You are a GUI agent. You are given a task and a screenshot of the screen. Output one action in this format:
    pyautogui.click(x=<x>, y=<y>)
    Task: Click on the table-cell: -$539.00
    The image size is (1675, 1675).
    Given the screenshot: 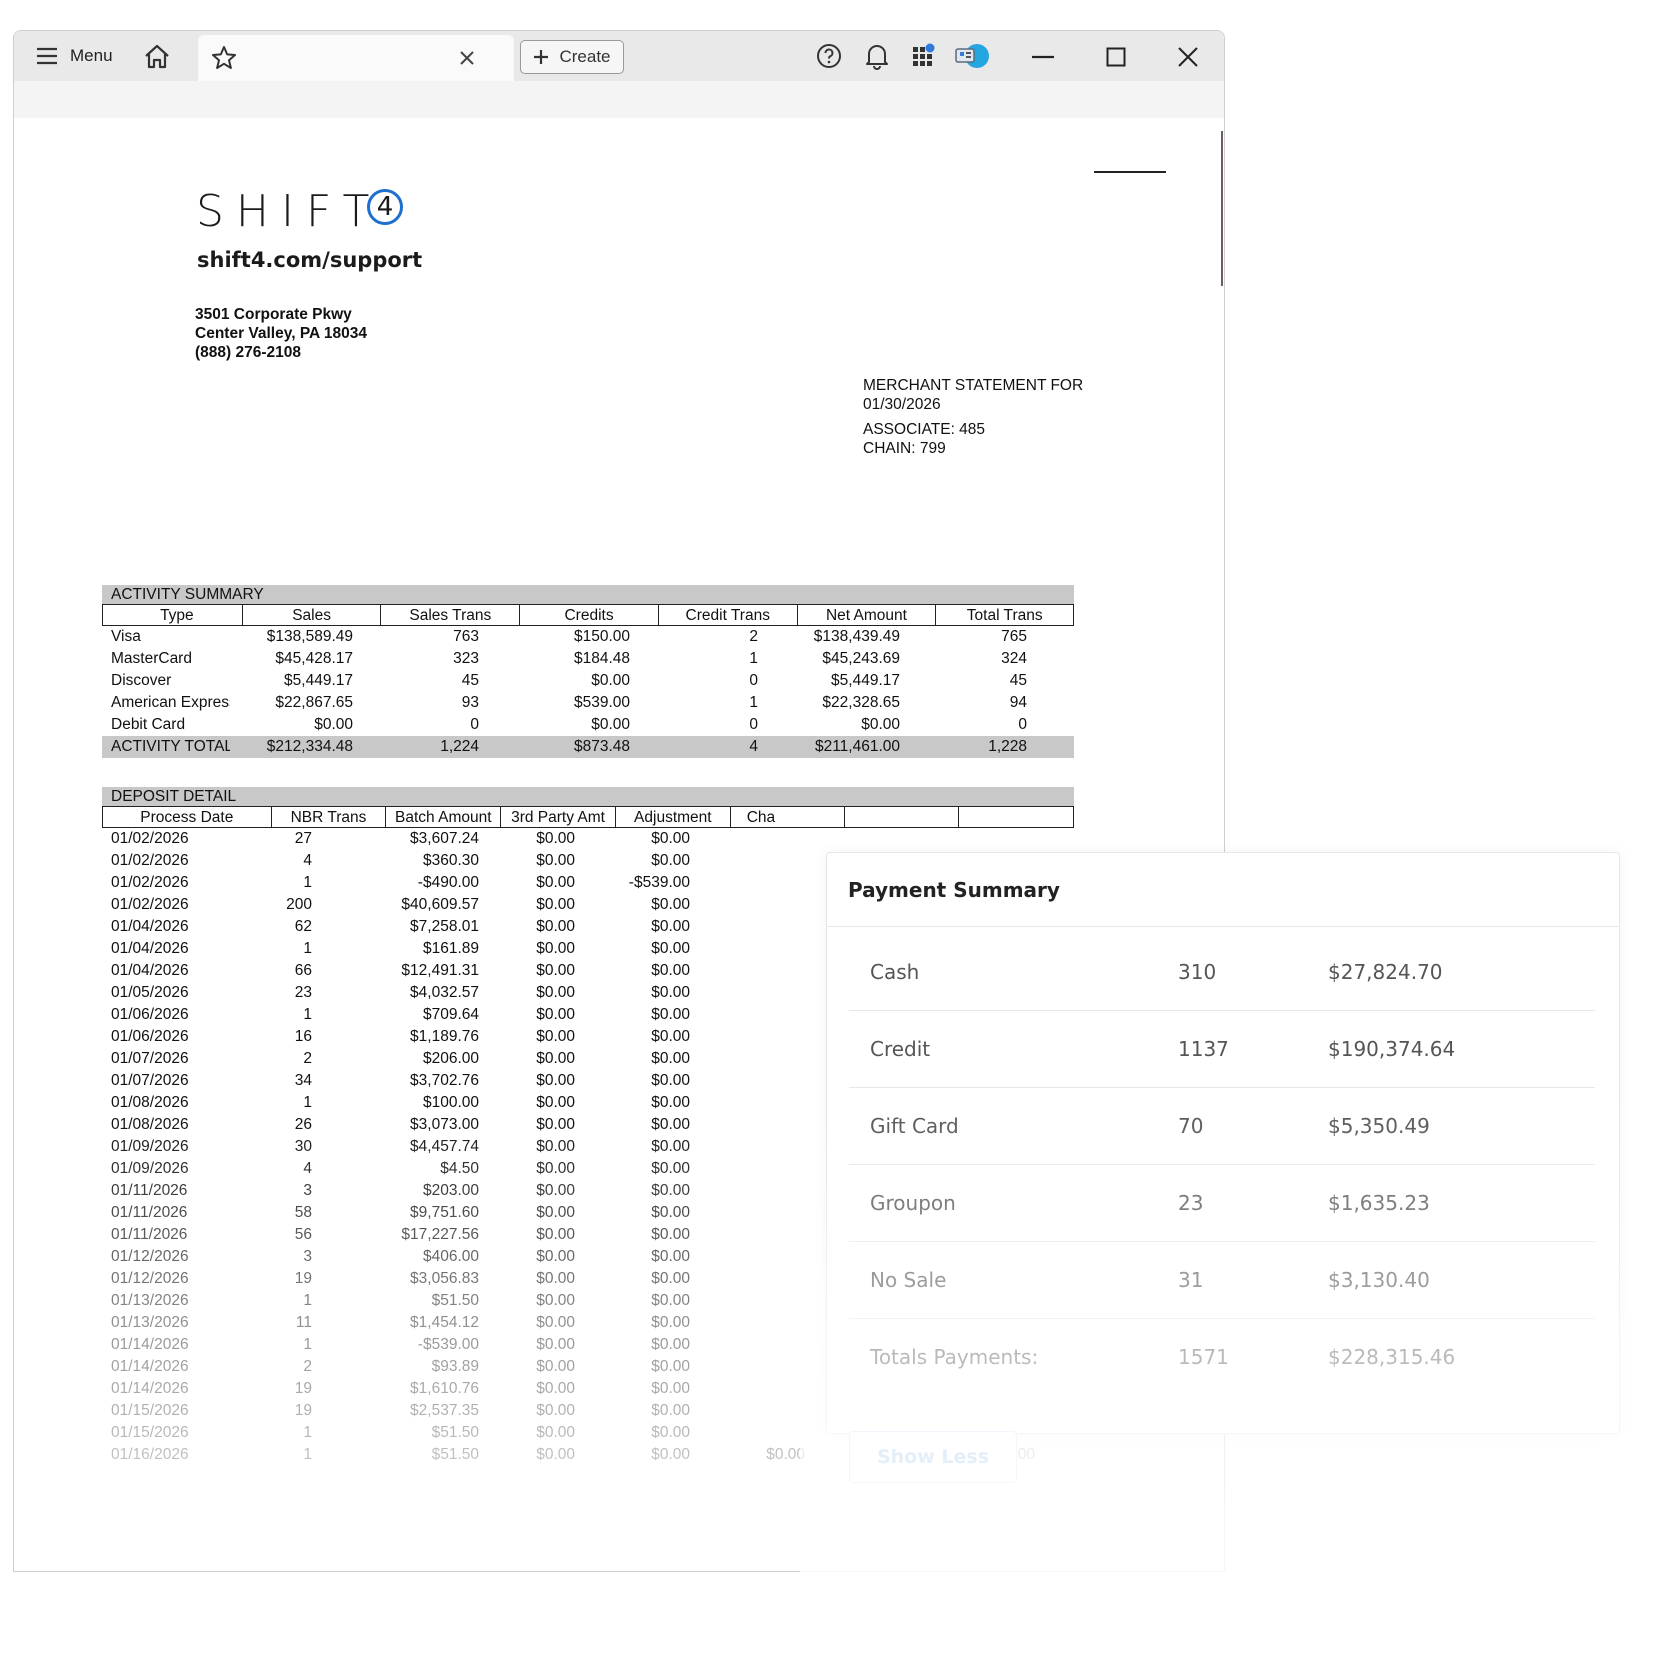 What is the action you would take?
    pyautogui.click(x=448, y=1344)
    